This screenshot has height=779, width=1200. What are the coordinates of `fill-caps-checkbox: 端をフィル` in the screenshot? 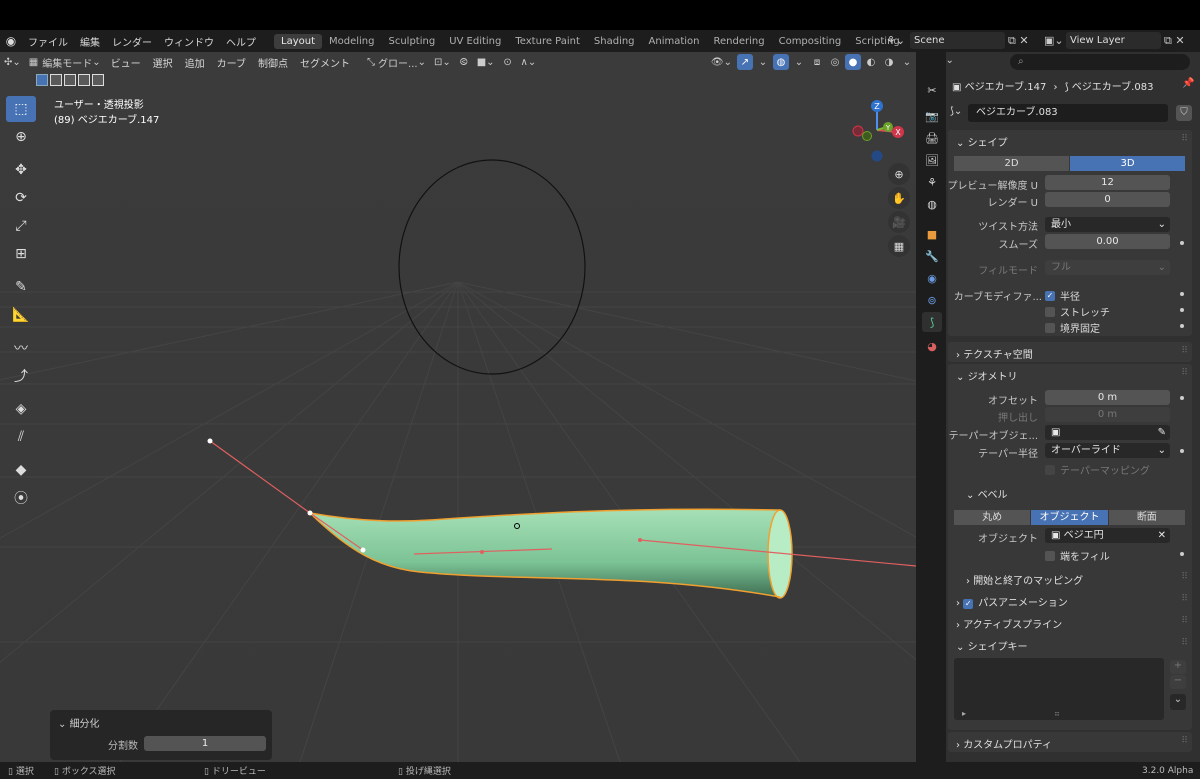 It's located at (1077, 555).